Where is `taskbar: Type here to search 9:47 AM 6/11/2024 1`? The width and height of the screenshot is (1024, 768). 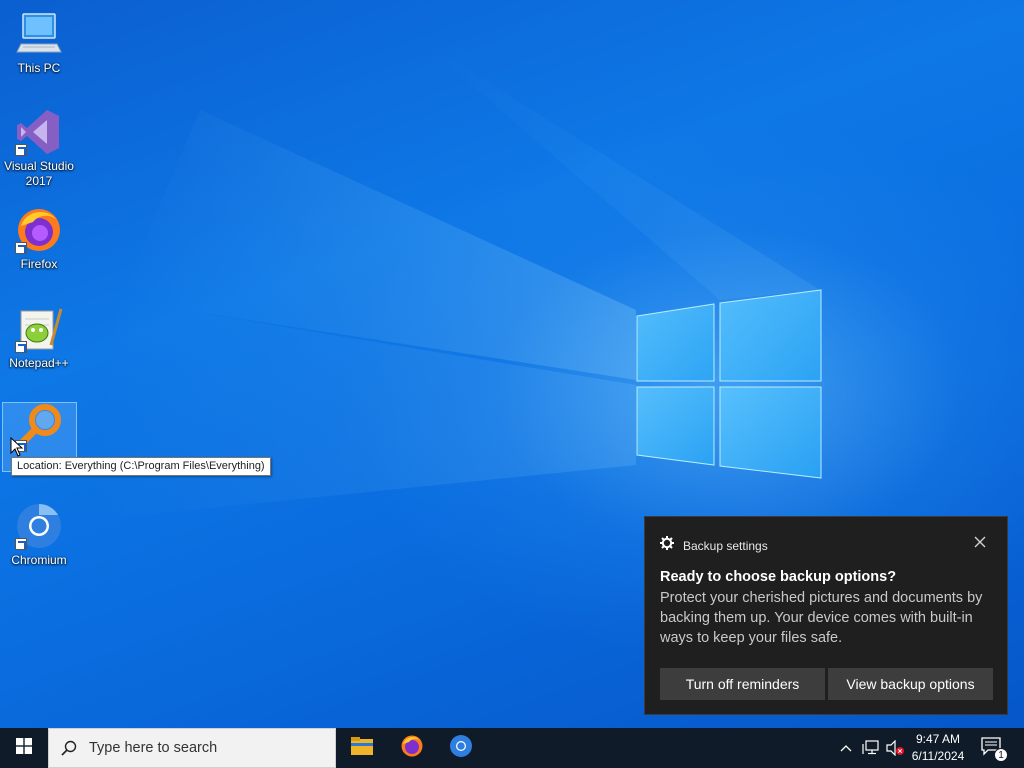 taskbar: Type here to search 9:47 AM 6/11/2024 1 is located at coordinates (512, 748).